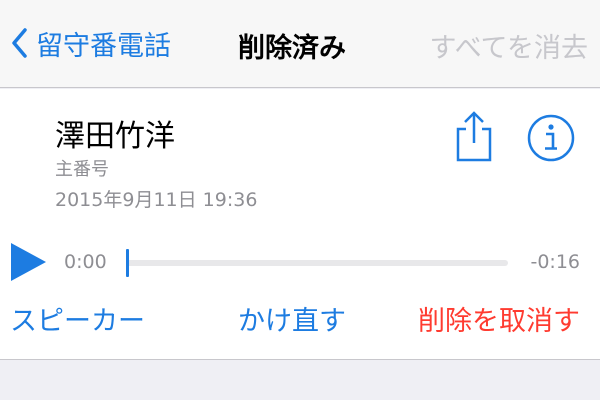 This screenshot has width=600, height=400. Describe the element at coordinates (292, 318) in the screenshot. I see `call-back-button: かけ直す` at that location.